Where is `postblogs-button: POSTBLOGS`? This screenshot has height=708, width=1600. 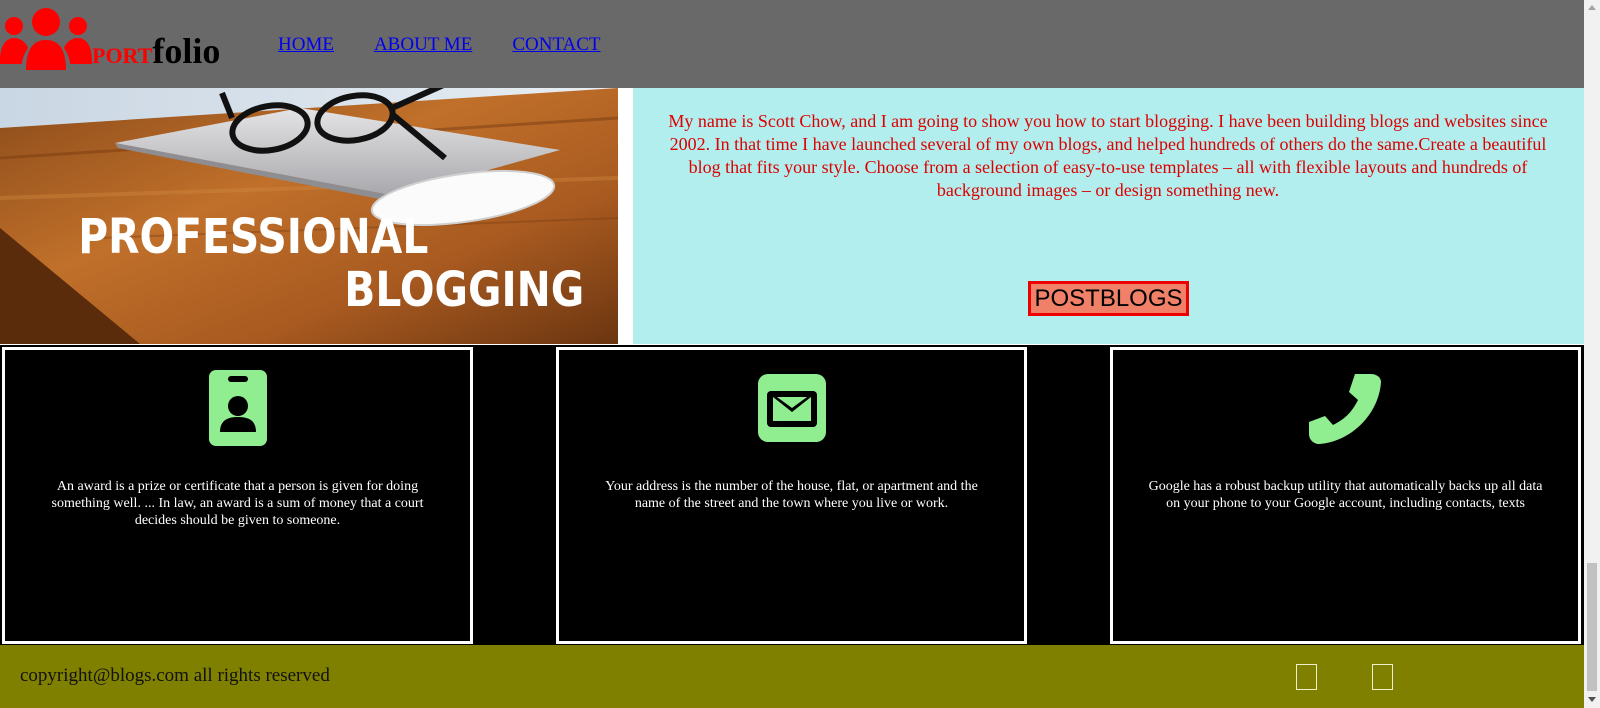 postblogs-button: POSTBLOGS is located at coordinates (1108, 298).